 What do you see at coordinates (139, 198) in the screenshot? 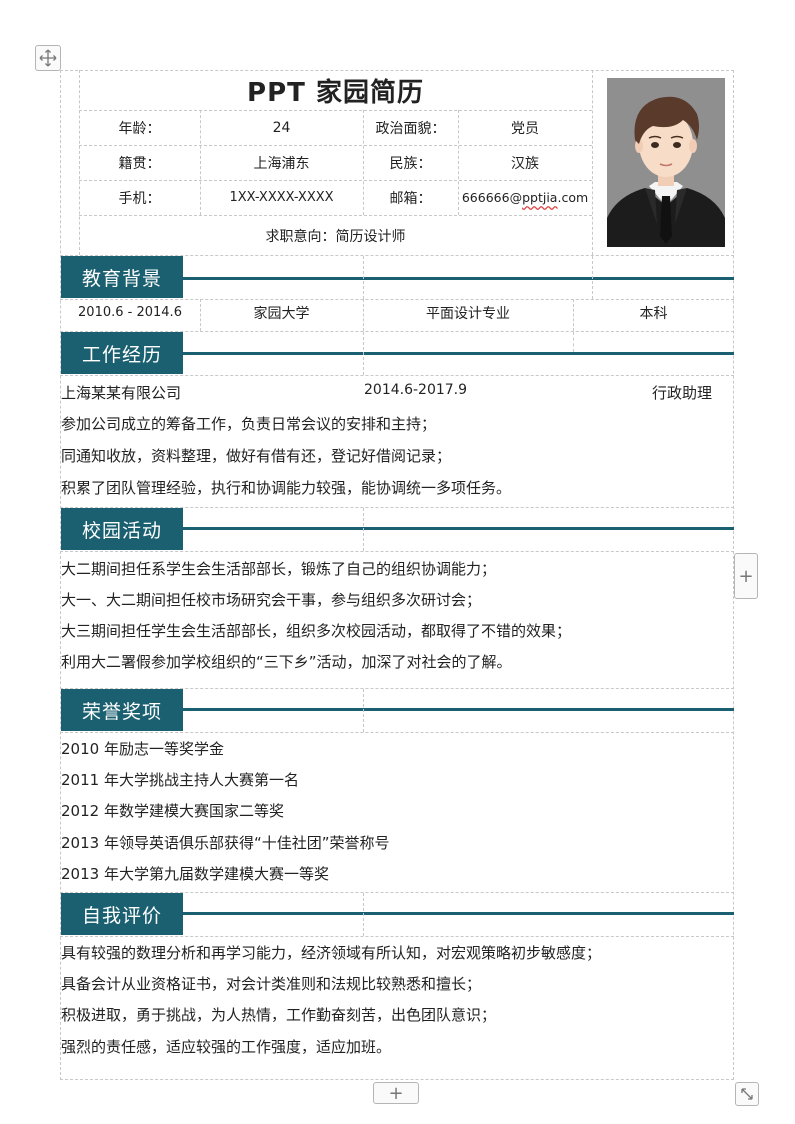
I see `phone-label: 手机：` at bounding box center [139, 198].